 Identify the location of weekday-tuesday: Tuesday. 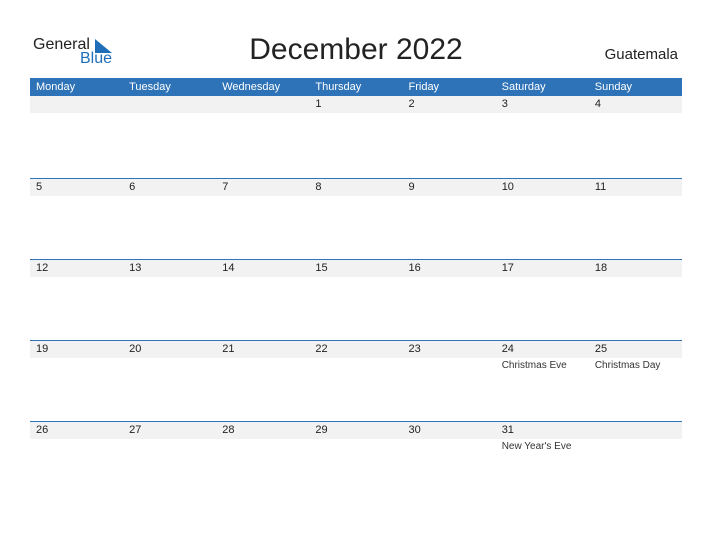
(150, 87).